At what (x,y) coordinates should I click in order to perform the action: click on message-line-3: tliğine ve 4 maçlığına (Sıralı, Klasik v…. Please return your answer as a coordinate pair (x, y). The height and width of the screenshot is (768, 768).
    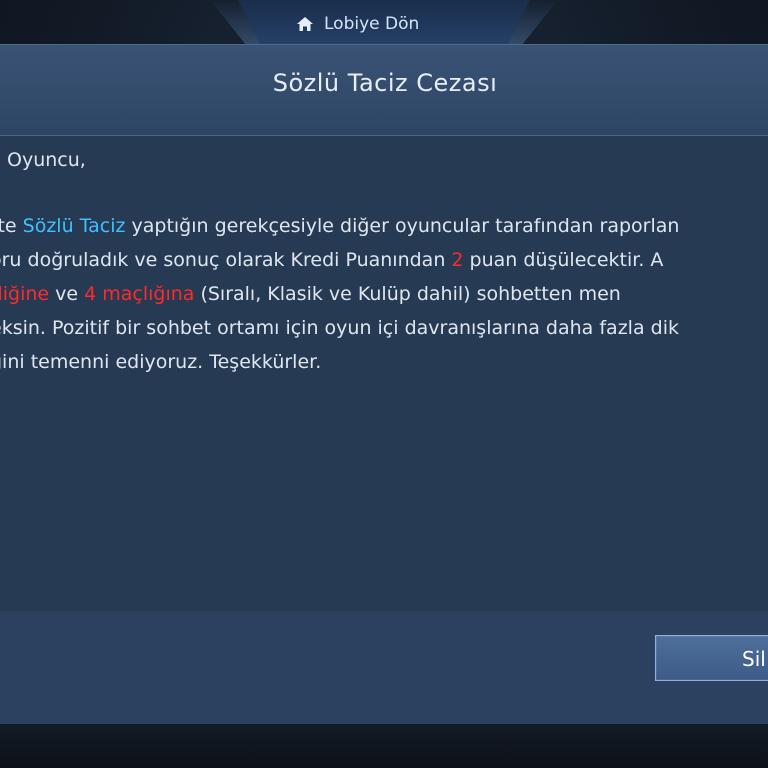
    Looking at the image, I should click on (310, 294).